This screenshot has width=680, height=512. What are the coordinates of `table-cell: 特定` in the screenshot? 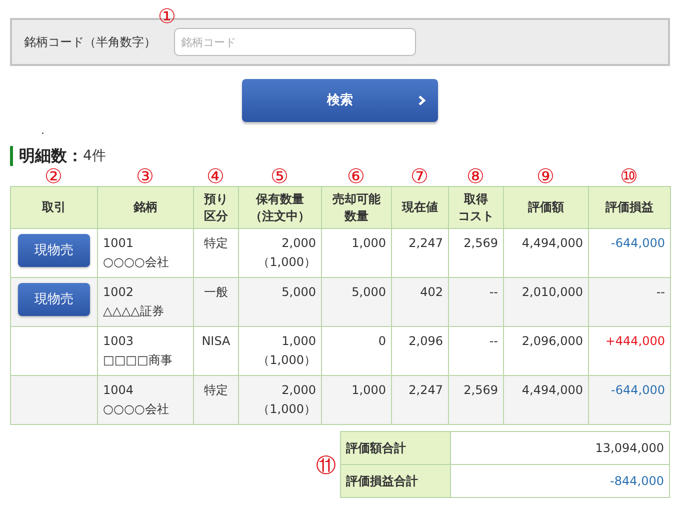 It's located at (216, 400).